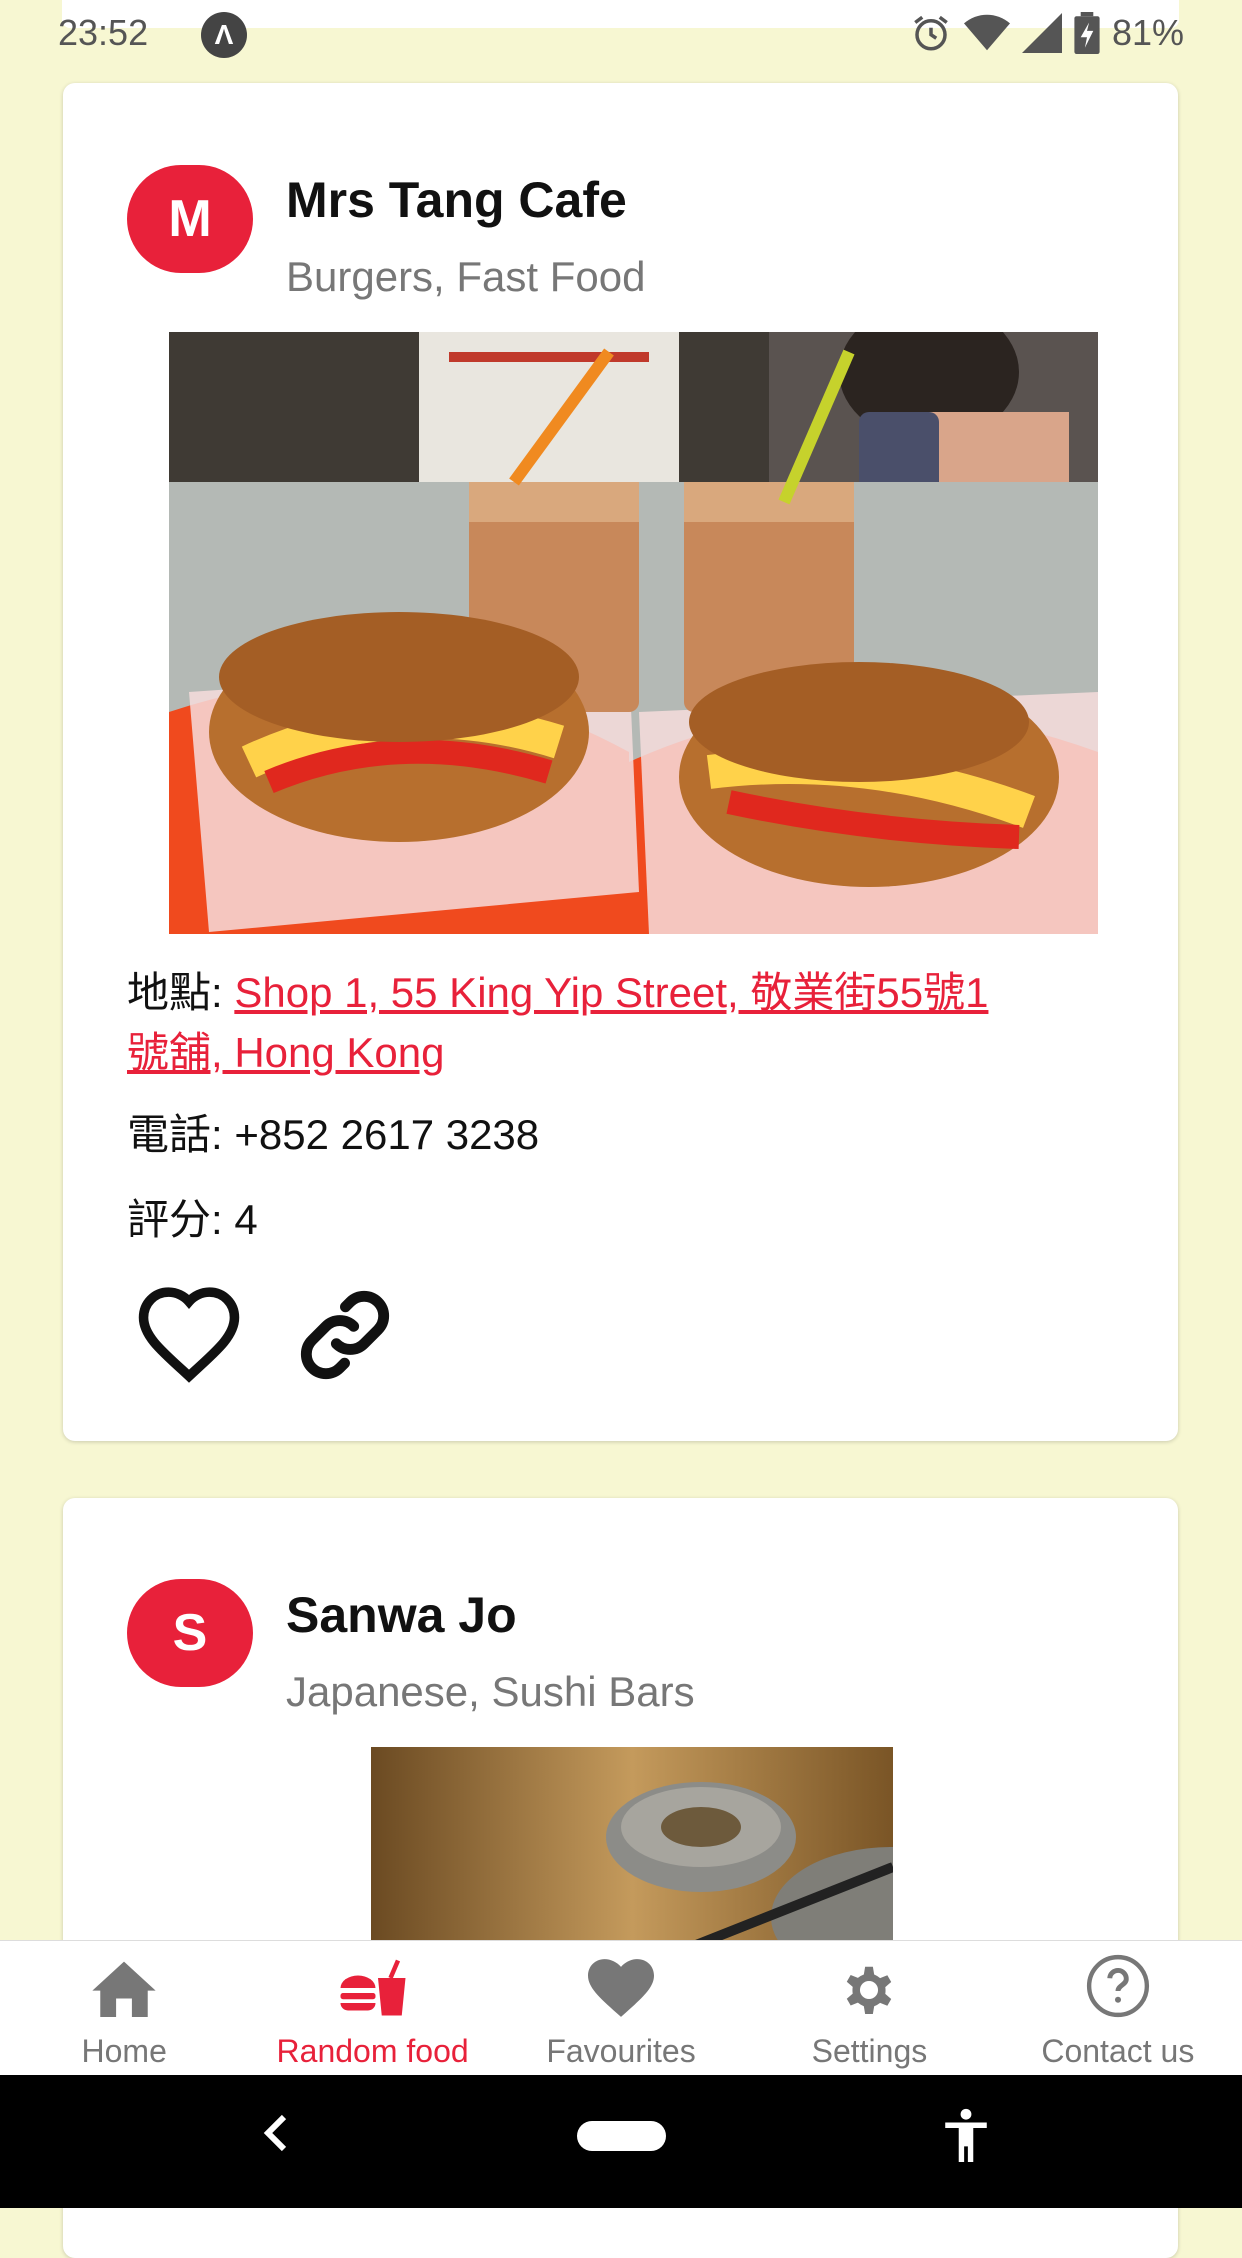  What do you see at coordinates (246, 1219) in the screenshot?
I see `rating-value: 4` at bounding box center [246, 1219].